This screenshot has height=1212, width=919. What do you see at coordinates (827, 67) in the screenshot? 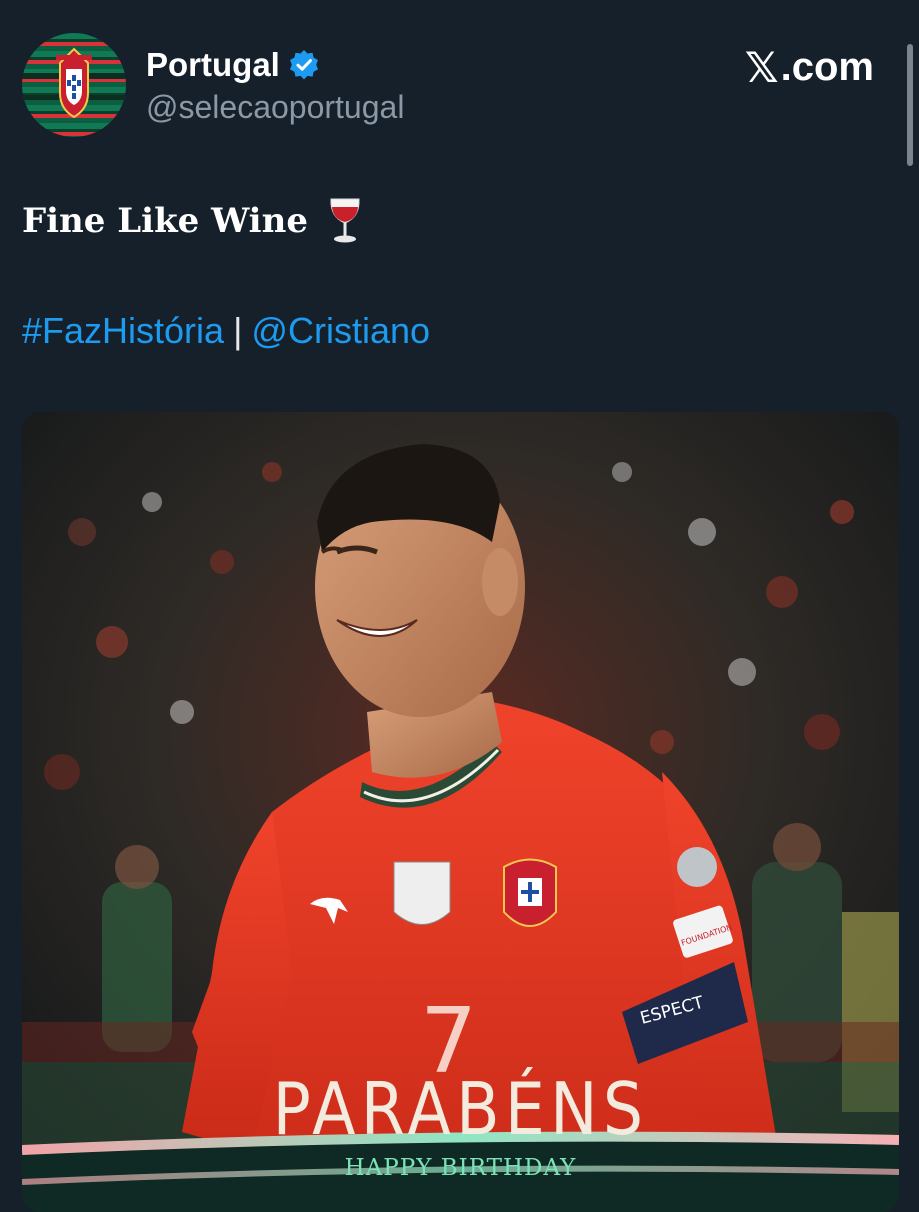
I see `x-brand-text: .com` at bounding box center [827, 67].